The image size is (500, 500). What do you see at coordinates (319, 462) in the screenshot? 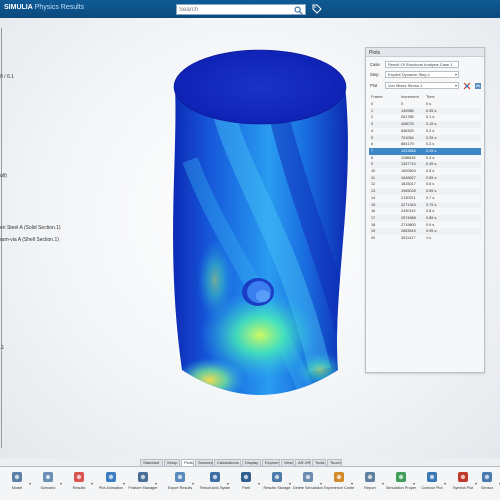
I see `tab: Tools` at bounding box center [319, 462].